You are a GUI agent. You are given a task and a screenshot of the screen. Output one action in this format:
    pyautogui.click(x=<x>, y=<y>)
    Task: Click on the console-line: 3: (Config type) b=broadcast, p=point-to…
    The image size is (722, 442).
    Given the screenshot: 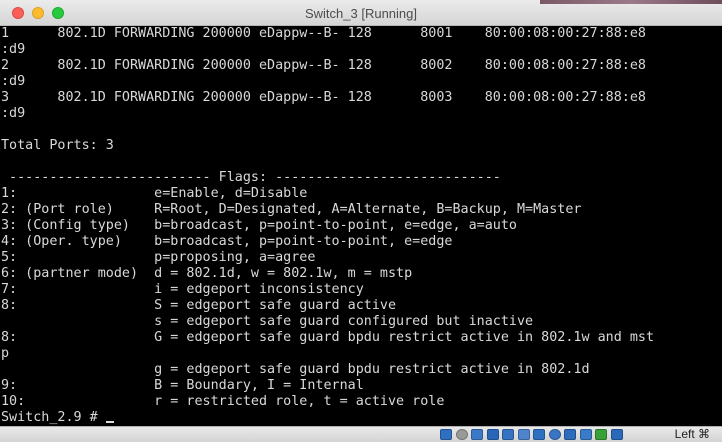 What is the action you would take?
    pyautogui.click(x=259, y=225)
    